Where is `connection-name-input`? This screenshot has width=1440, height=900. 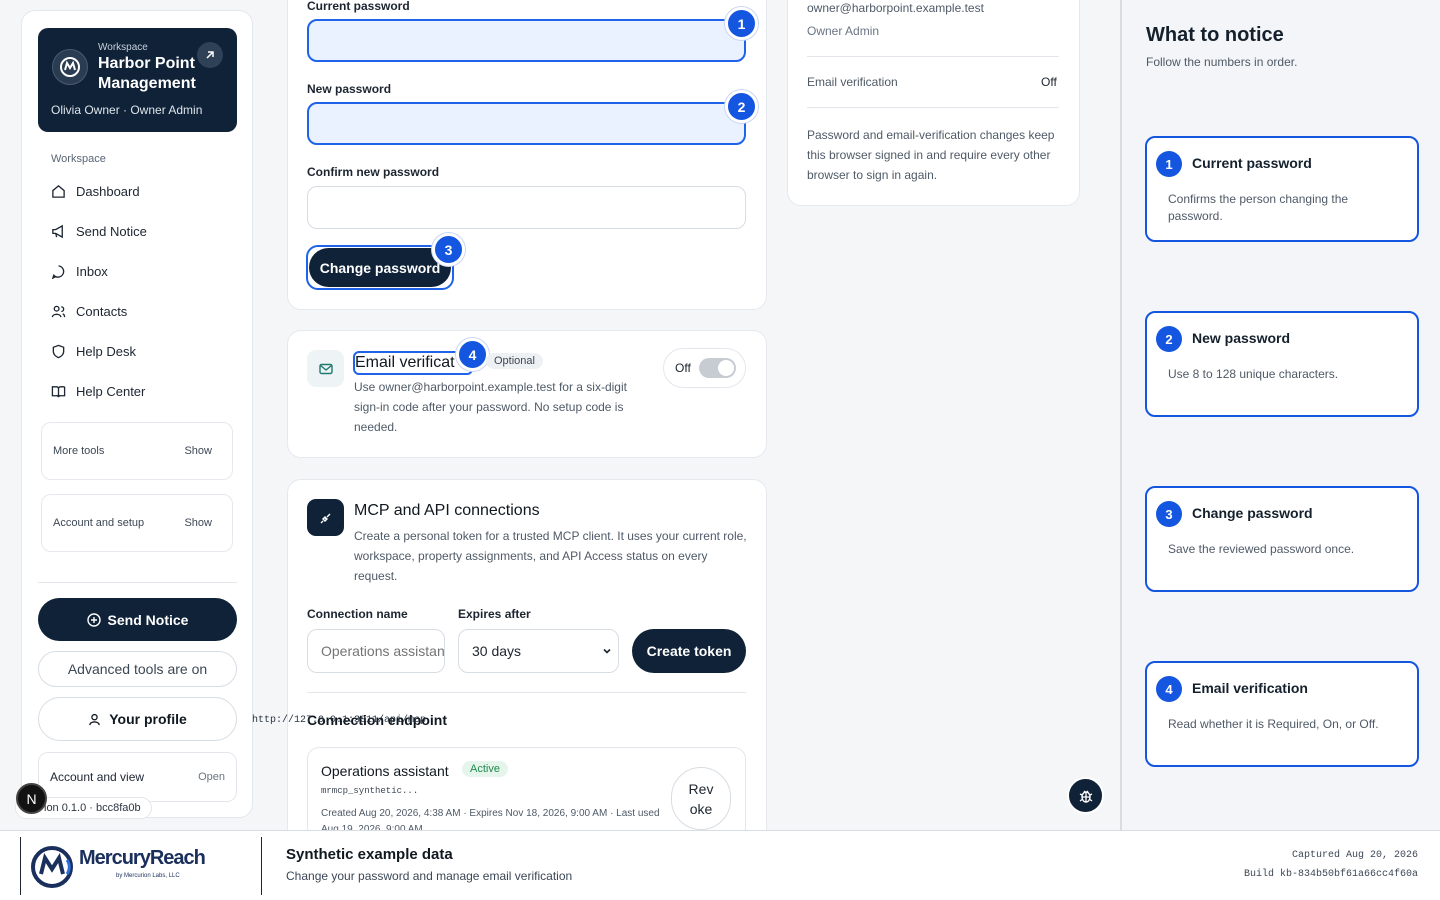 connection-name-input is located at coordinates (376, 651).